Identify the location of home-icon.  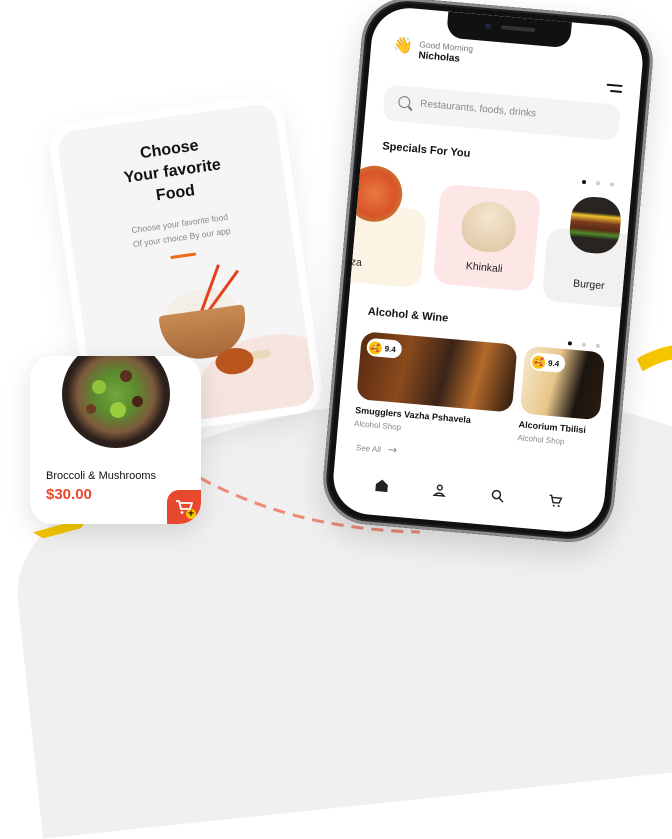
(381, 486).